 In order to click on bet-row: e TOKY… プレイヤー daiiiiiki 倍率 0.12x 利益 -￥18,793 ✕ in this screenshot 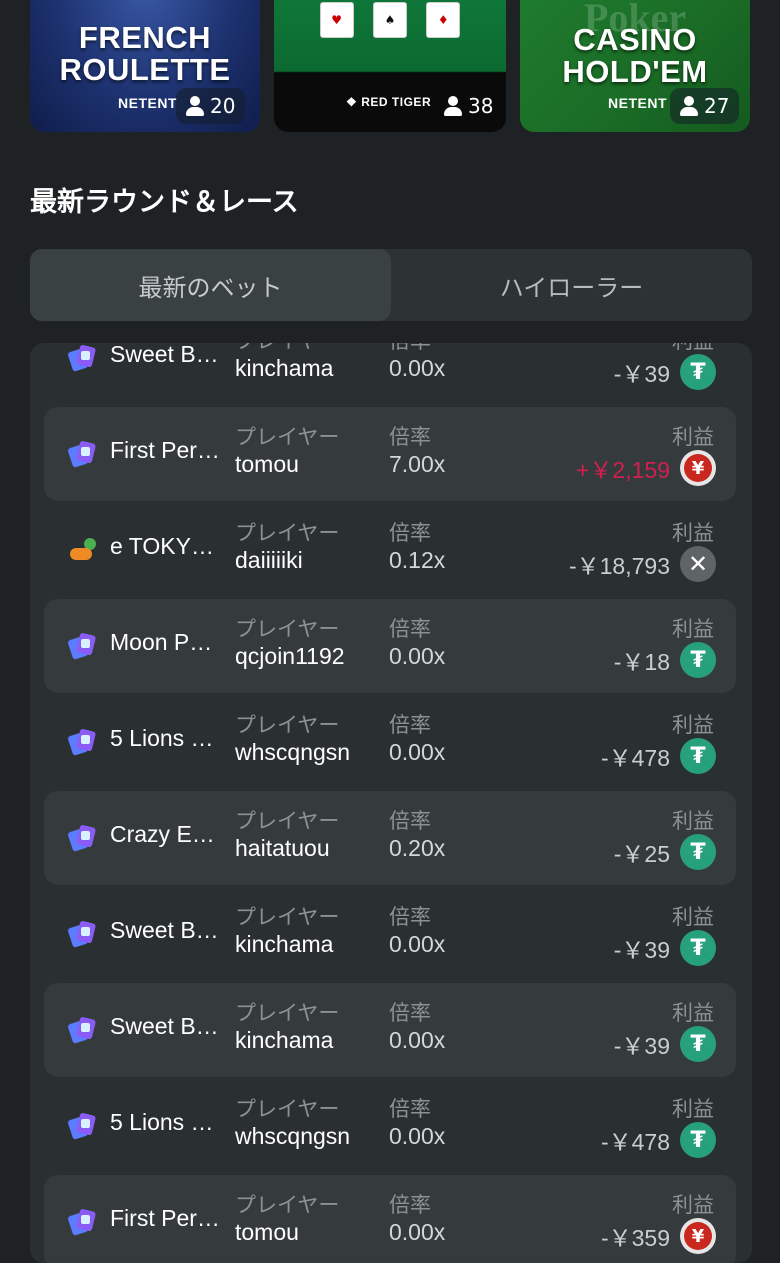, I will do `click(390, 550)`.